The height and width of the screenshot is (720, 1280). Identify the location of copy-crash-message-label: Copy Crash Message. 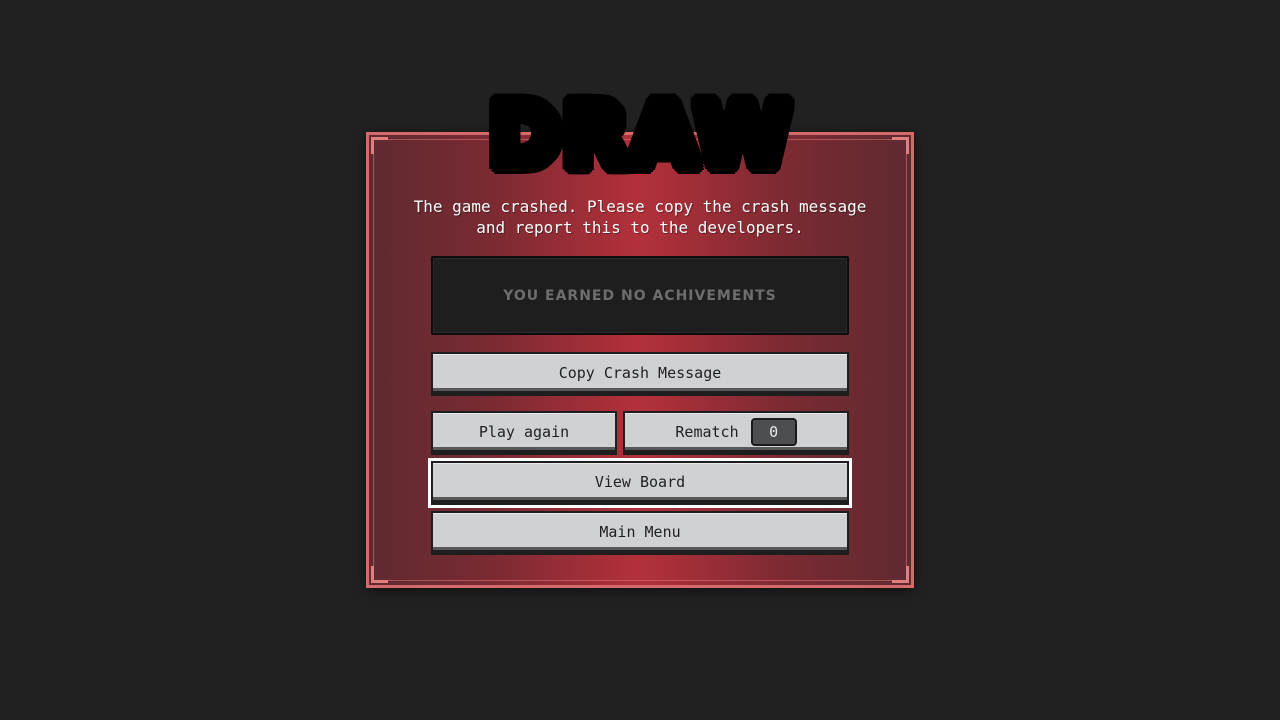
(640, 372).